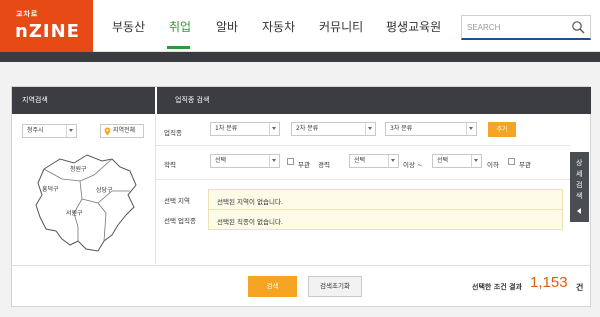 This screenshot has height=317, width=600. I want to click on category-select-2: 2차 분류, so click(333, 129).